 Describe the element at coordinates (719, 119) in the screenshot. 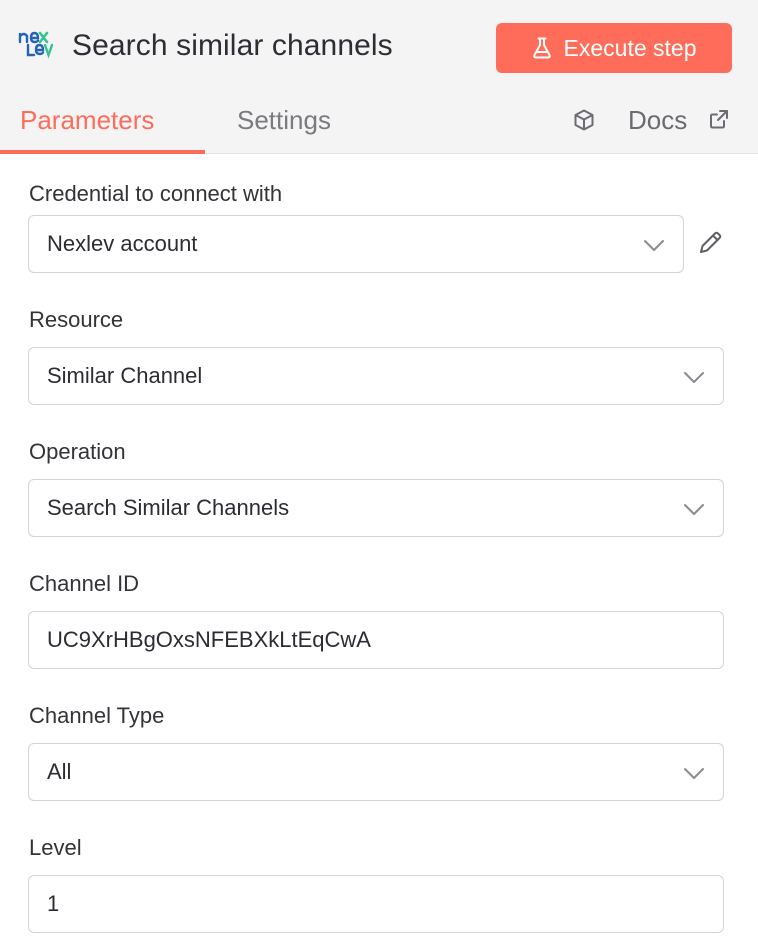

I see `external-link-icon` at that location.